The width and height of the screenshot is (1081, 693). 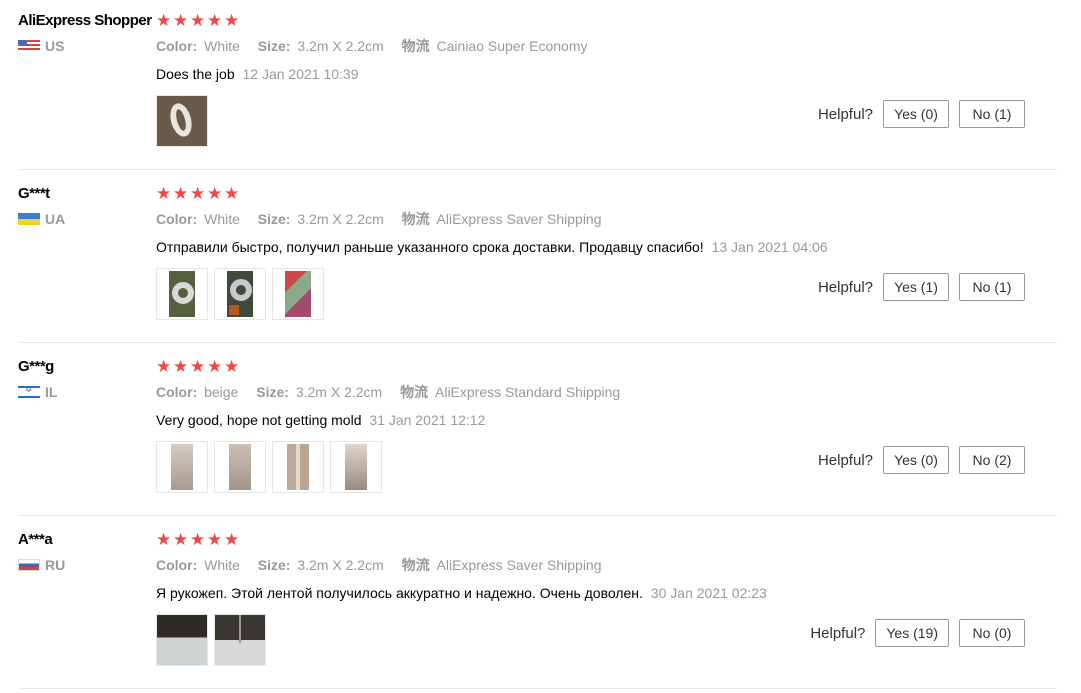 I want to click on vote-yes-button: Yes (1), so click(x=916, y=287).